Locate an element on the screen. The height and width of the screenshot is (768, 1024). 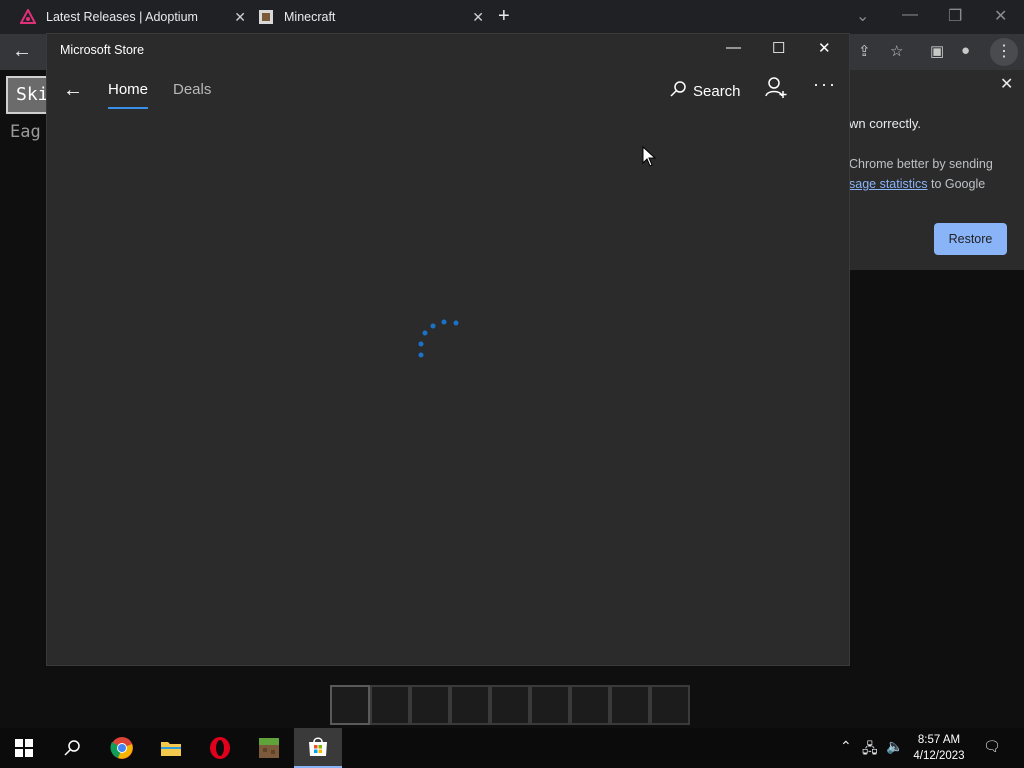
infobar-text: sage statistics to Google is located at coordinates (917, 184).